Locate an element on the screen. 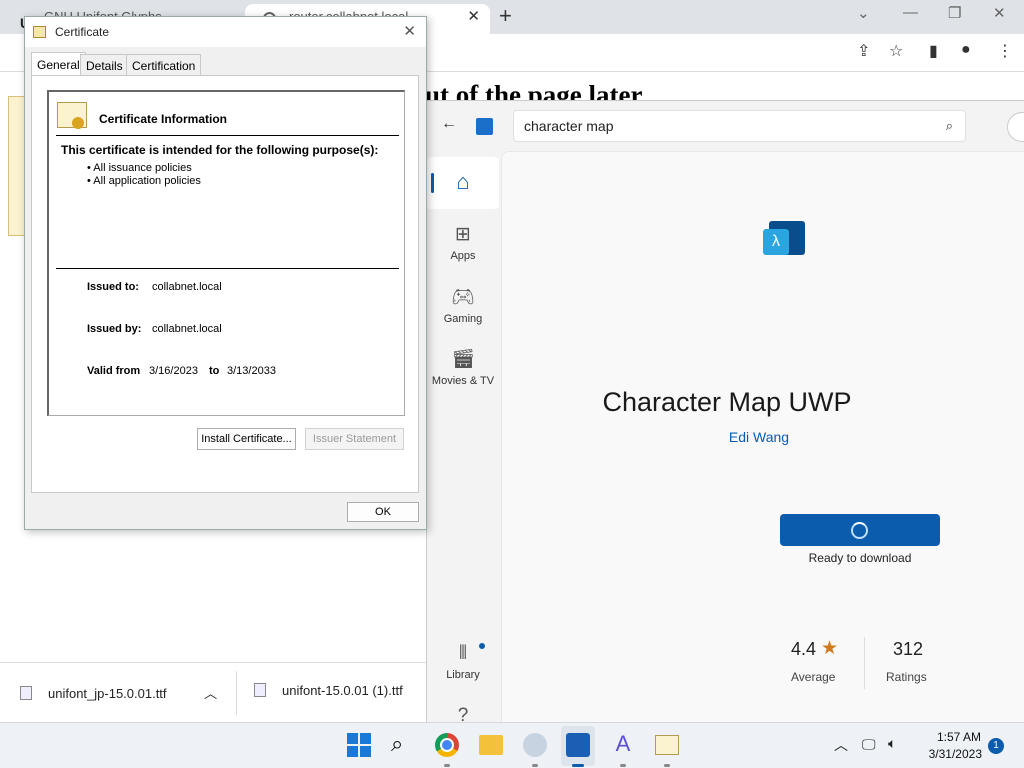 The height and width of the screenshot is (768, 1024). close-window-button: ✕ is located at coordinates (999, 13).